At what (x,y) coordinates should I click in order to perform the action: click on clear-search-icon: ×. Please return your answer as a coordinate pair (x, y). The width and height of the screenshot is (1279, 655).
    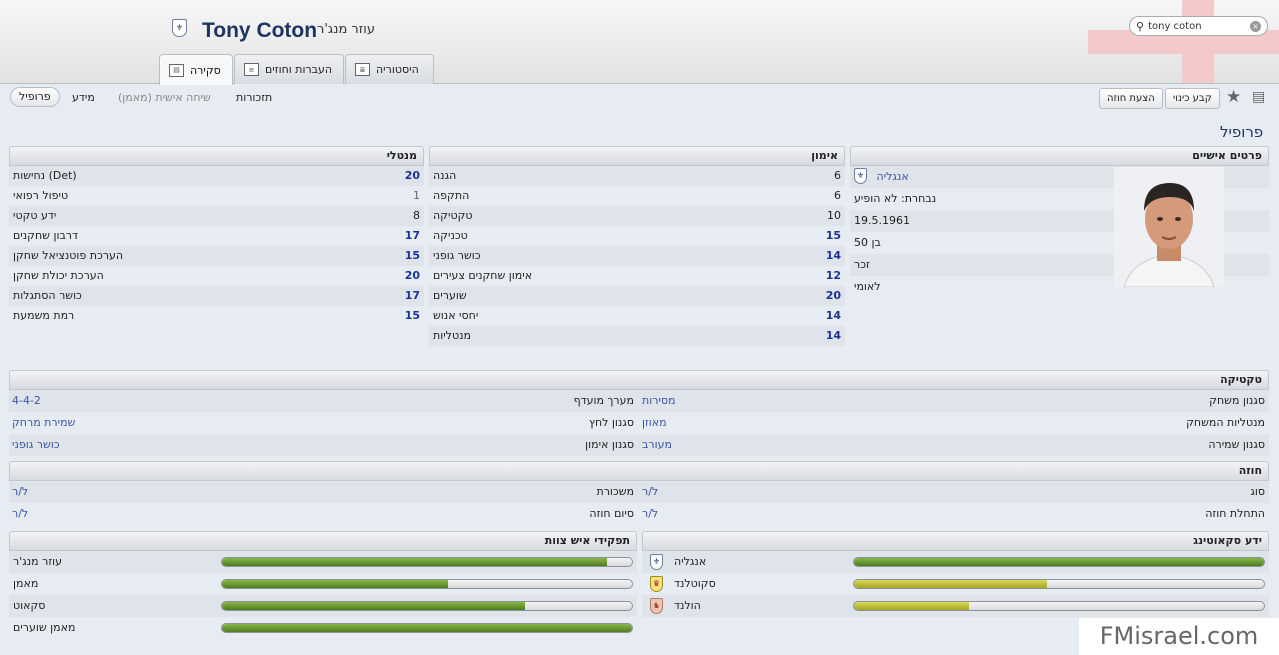
    Looking at the image, I should click on (1255, 26).